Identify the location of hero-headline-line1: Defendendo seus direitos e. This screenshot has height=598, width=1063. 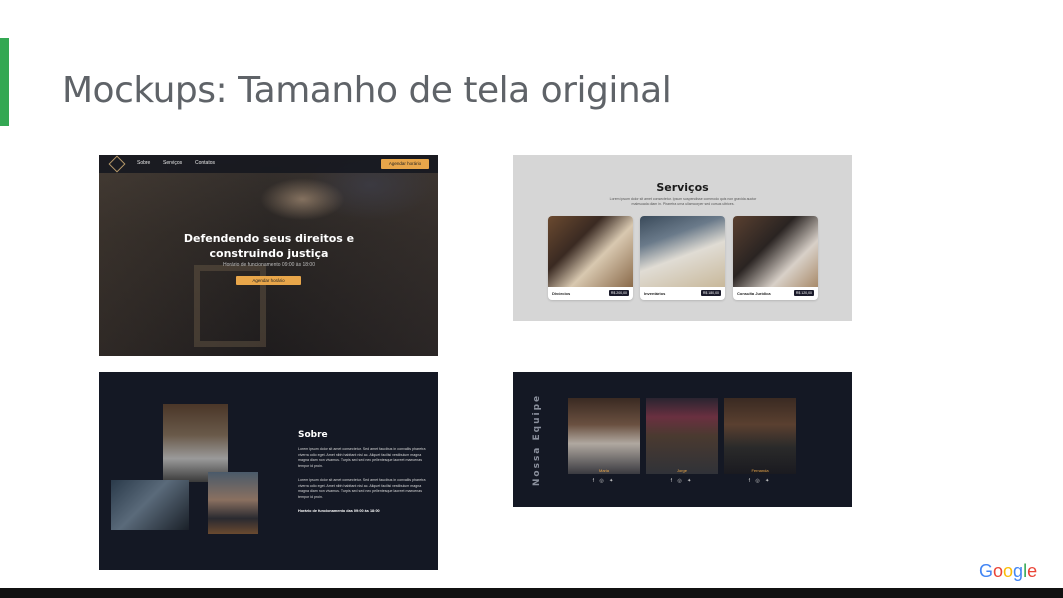
(269, 238).